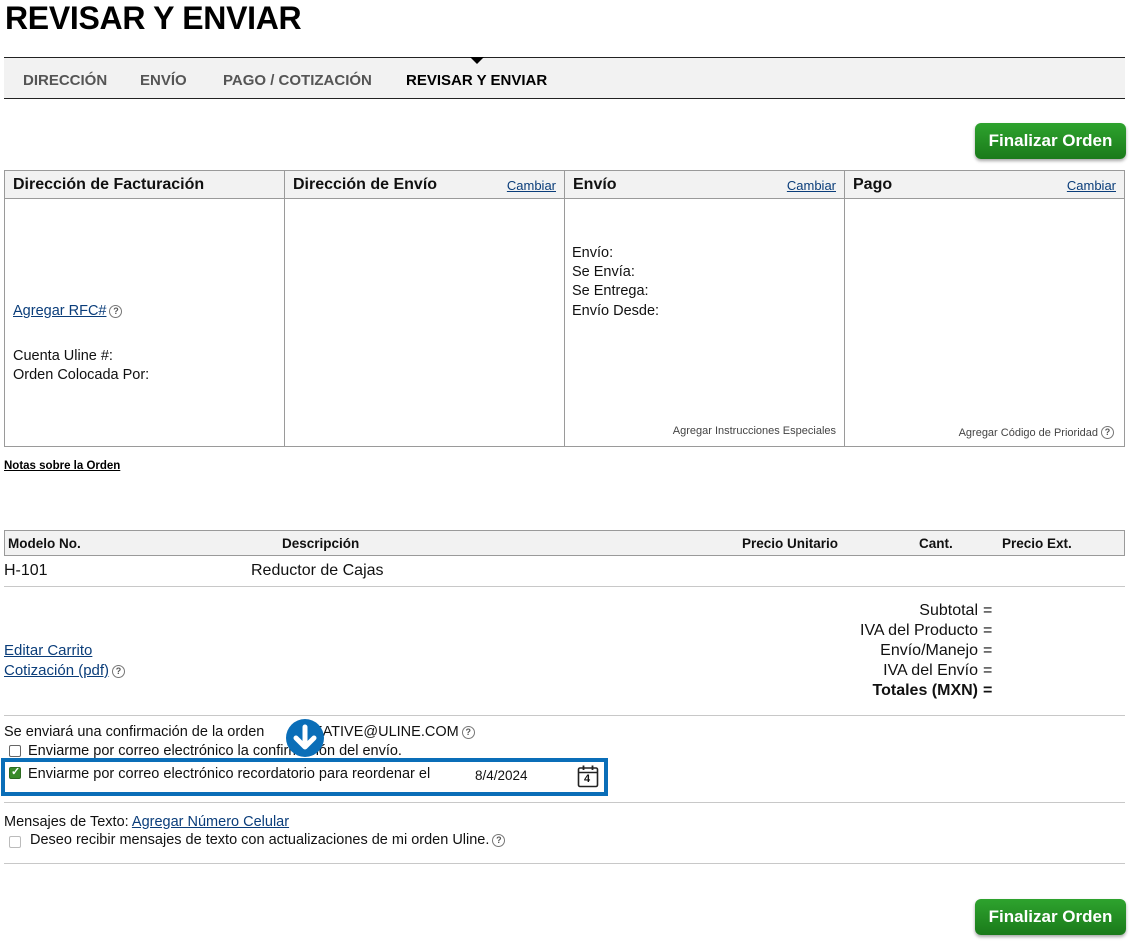 The height and width of the screenshot is (947, 1132). What do you see at coordinates (1050, 141) in the screenshot?
I see `finalize-order-button-top: Finalizar Orden` at bounding box center [1050, 141].